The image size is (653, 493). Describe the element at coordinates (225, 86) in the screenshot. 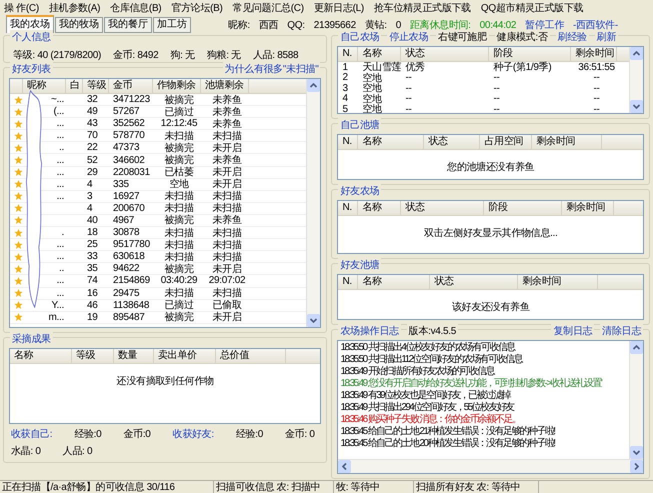

I see `column-header: 池塘剩余` at that location.